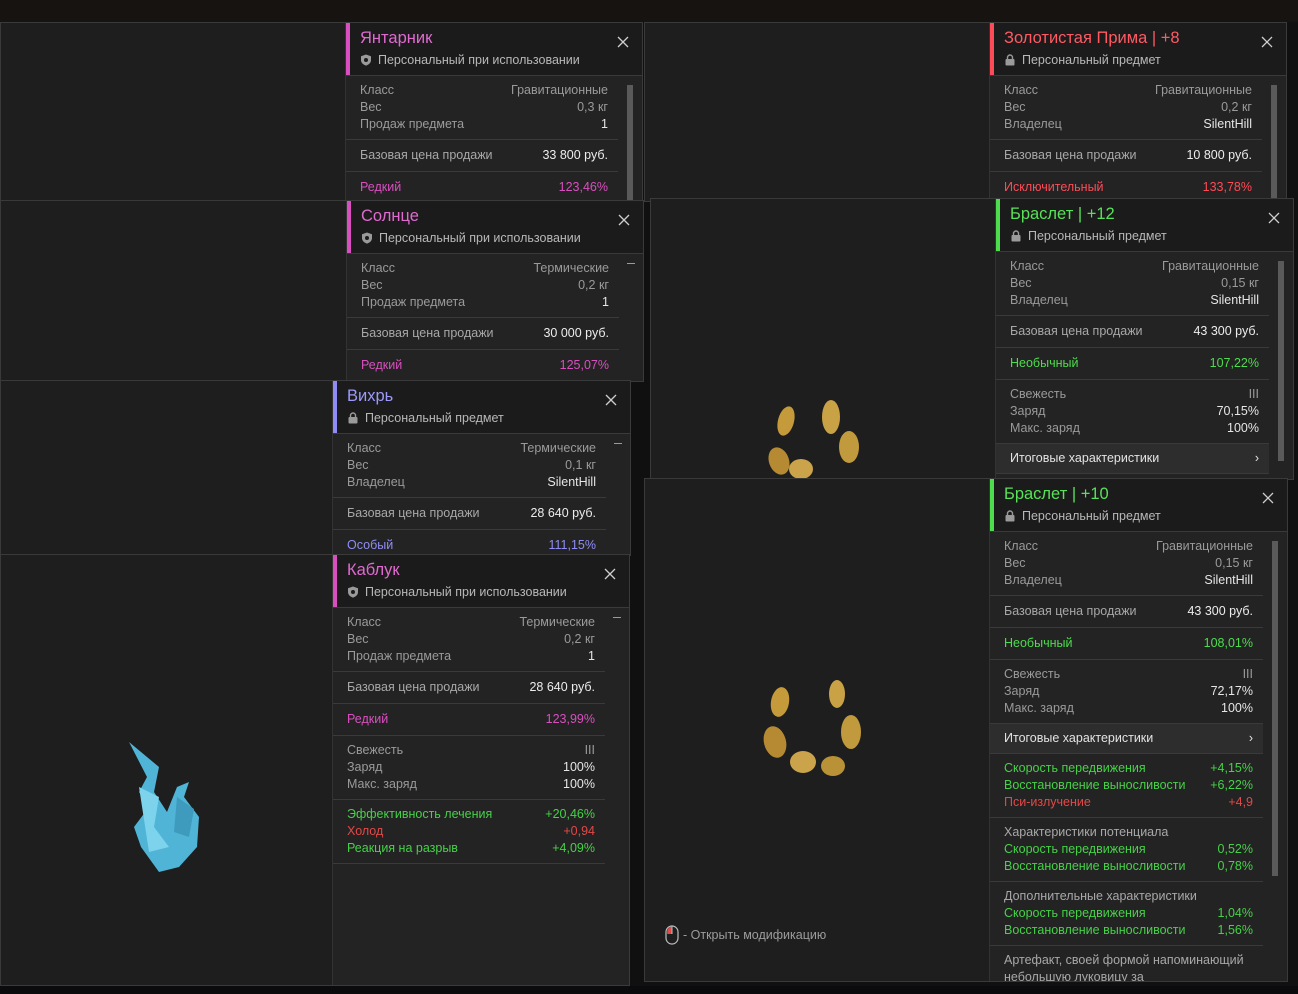 This screenshot has height=994, width=1298. Describe the element at coordinates (396, 38) in the screenshot. I see `item-title: Янтарник` at that location.